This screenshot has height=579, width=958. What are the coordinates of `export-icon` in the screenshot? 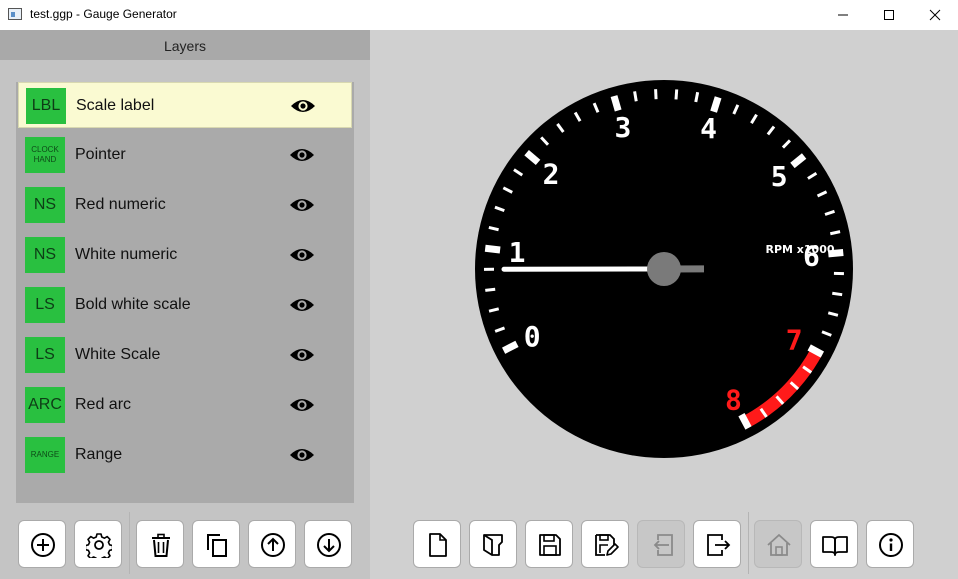 It's located at (719, 545).